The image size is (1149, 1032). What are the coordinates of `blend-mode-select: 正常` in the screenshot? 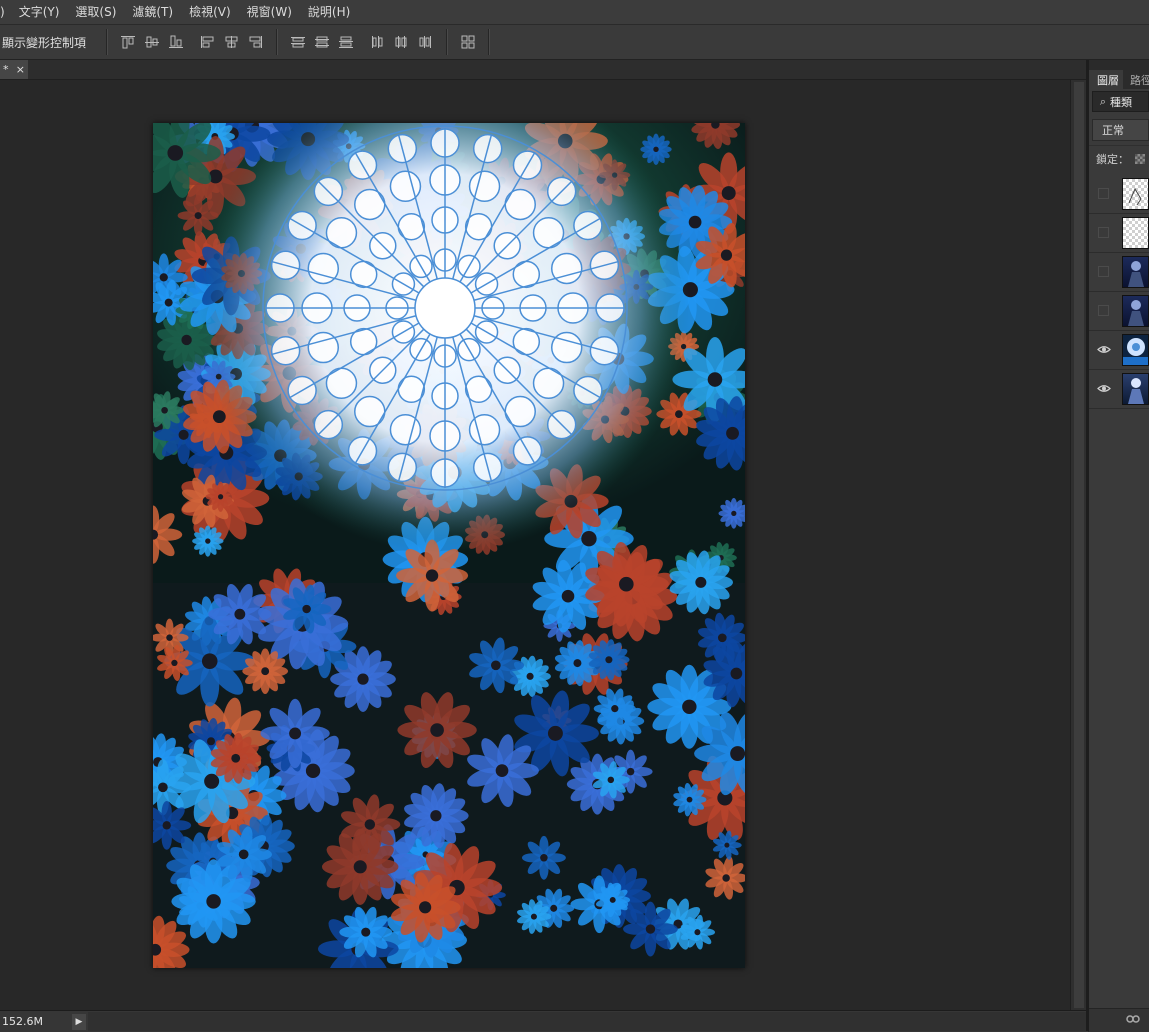 It's located at (1120, 130).